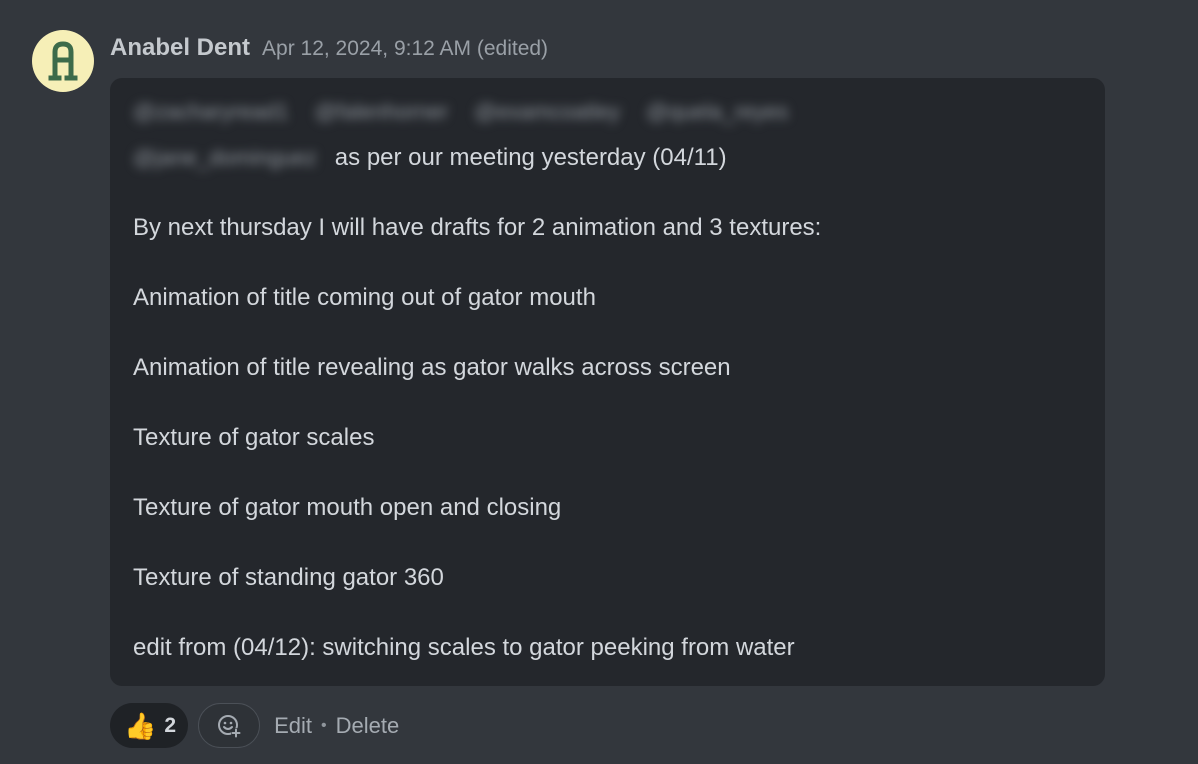 The width and height of the screenshot is (1198, 764). Describe the element at coordinates (382, 112) in the screenshot. I see `mention: @falenhorner` at that location.